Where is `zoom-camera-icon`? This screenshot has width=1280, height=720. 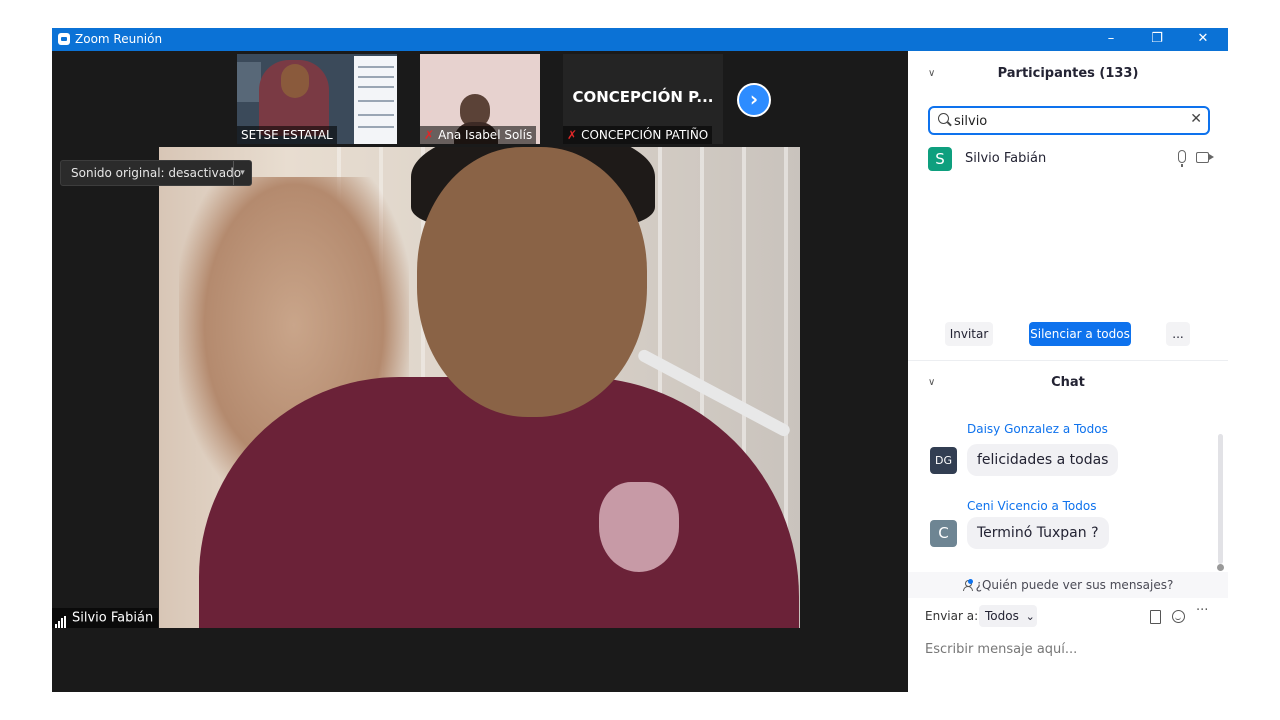 zoom-camera-icon is located at coordinates (64, 39).